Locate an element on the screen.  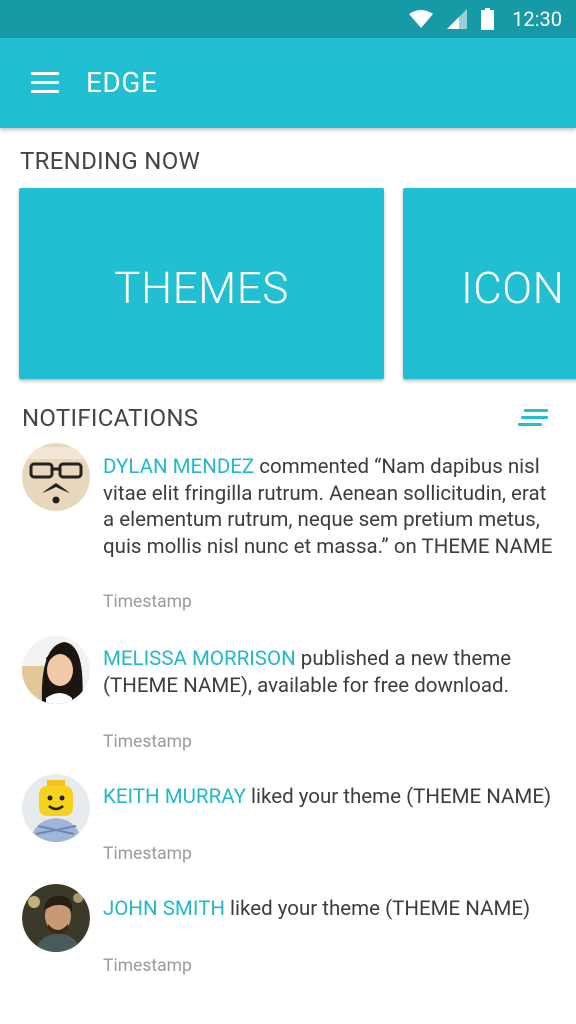
notifications-heading: NOTIFICATIONS is located at coordinates (110, 418).